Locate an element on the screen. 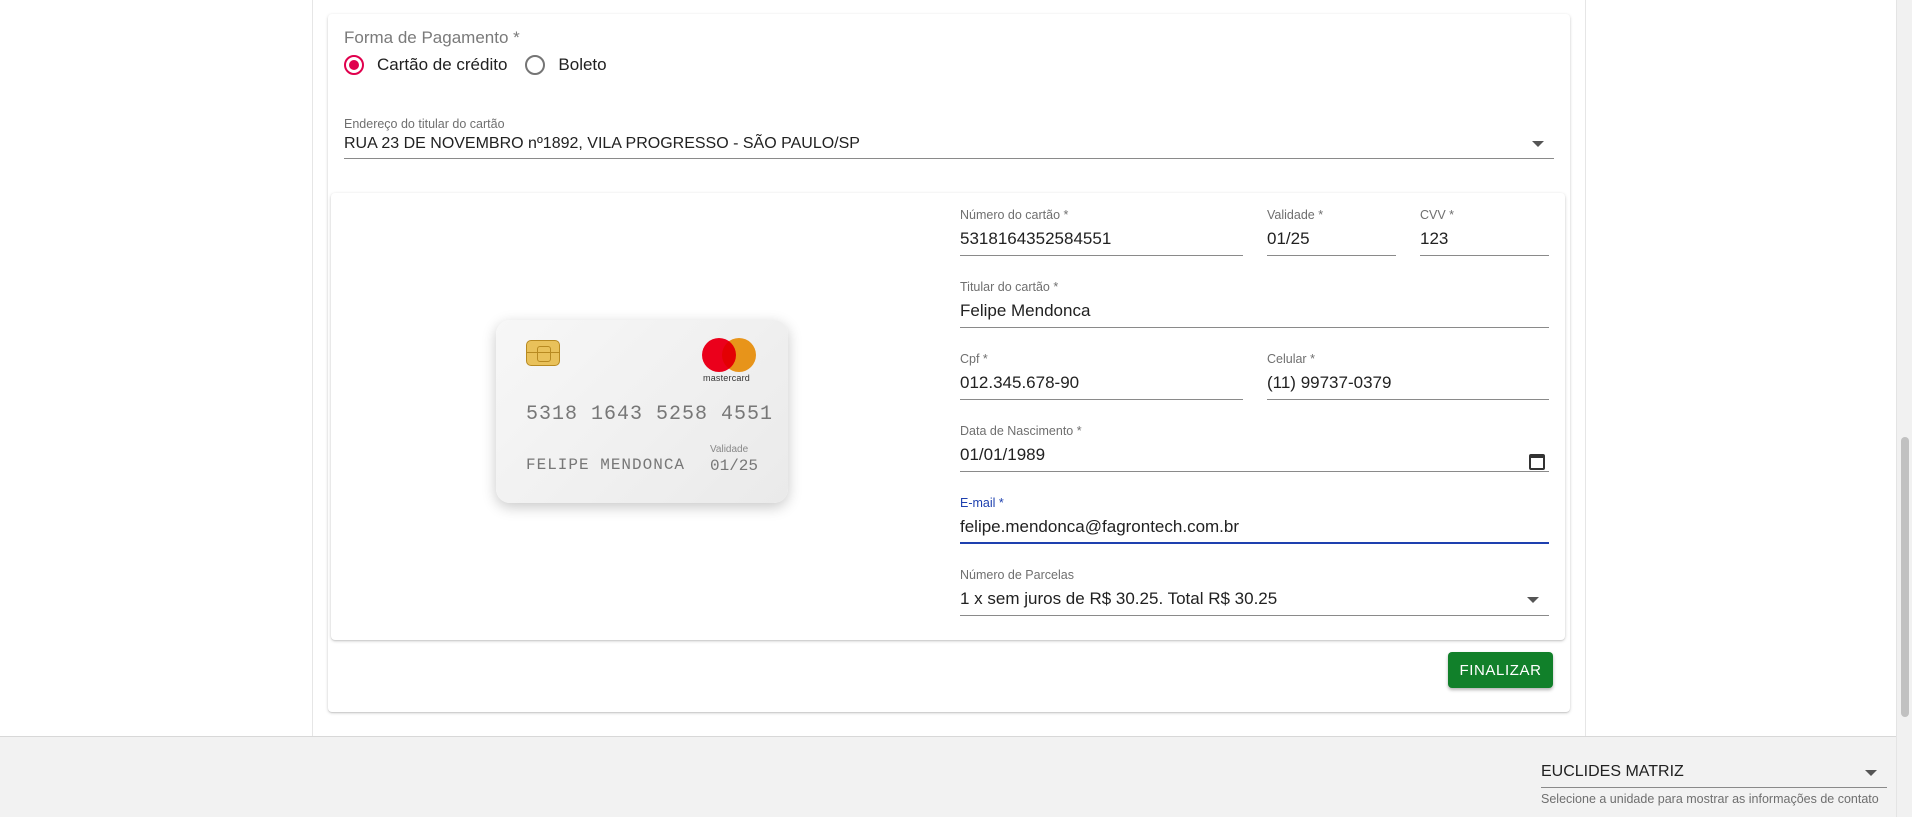 The height and width of the screenshot is (817, 1912). card-number-value: 5318164352584551 is located at coordinates (1036, 238).